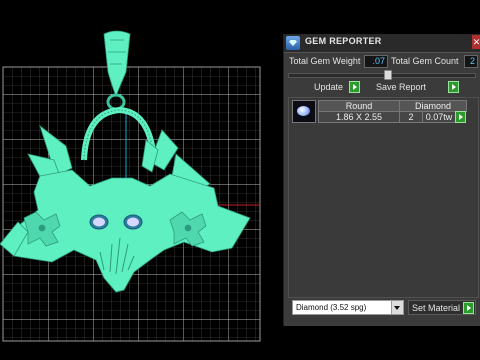 This screenshot has height=360, width=480. What do you see at coordinates (359, 117) in the screenshot?
I see `gem-size-cell: 1.86 X 2.55` at bounding box center [359, 117].